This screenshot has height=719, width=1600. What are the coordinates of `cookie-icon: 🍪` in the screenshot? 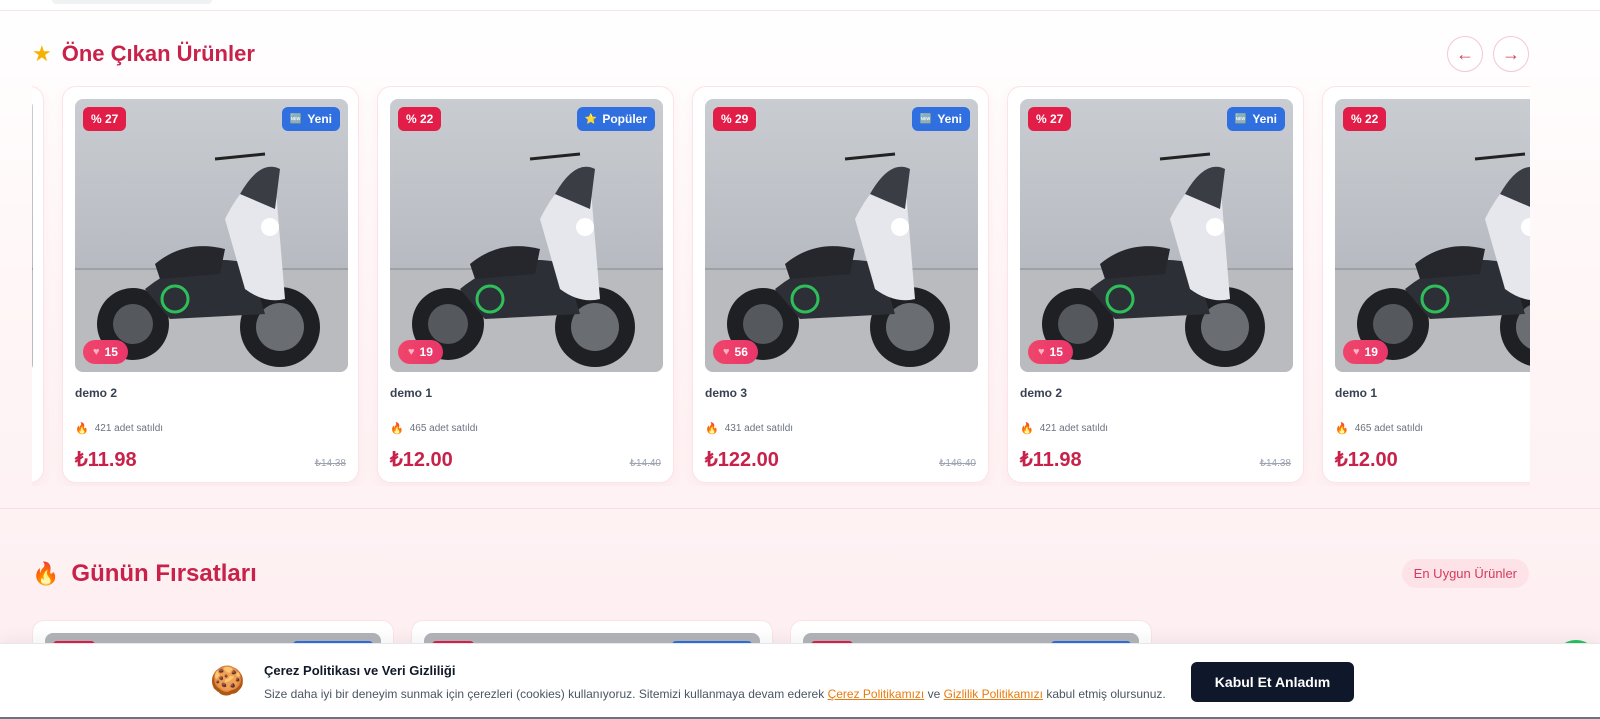 It's located at (227, 680).